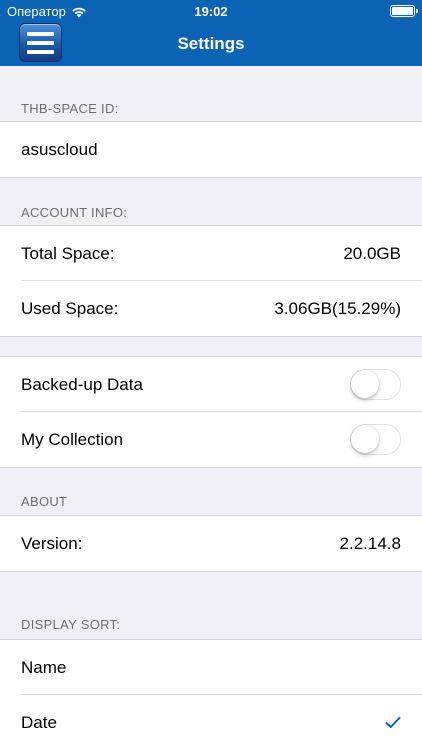 The image size is (422, 750). What do you see at coordinates (70, 108) in the screenshot?
I see `section-header-space-id: THB-SPACE ID:` at bounding box center [70, 108].